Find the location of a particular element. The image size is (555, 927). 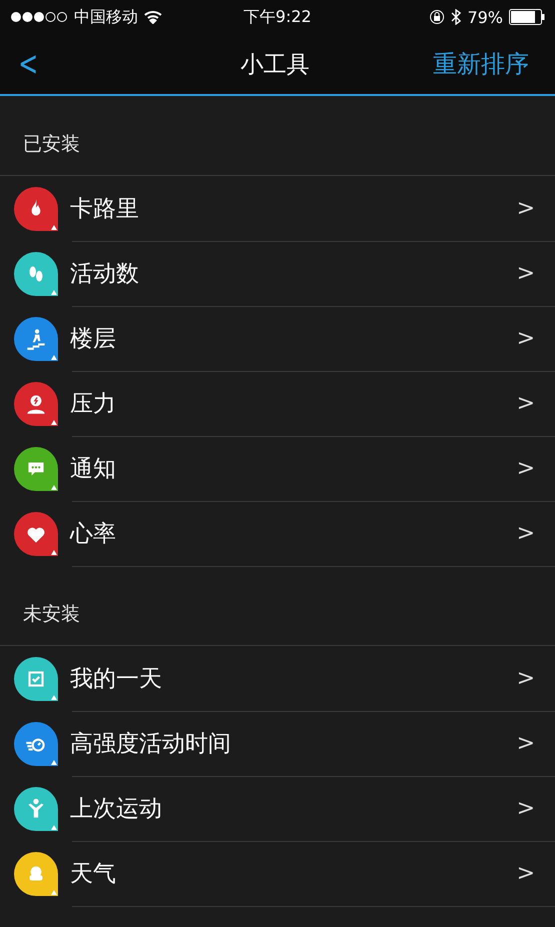

bluetooth-icon is located at coordinates (456, 17).